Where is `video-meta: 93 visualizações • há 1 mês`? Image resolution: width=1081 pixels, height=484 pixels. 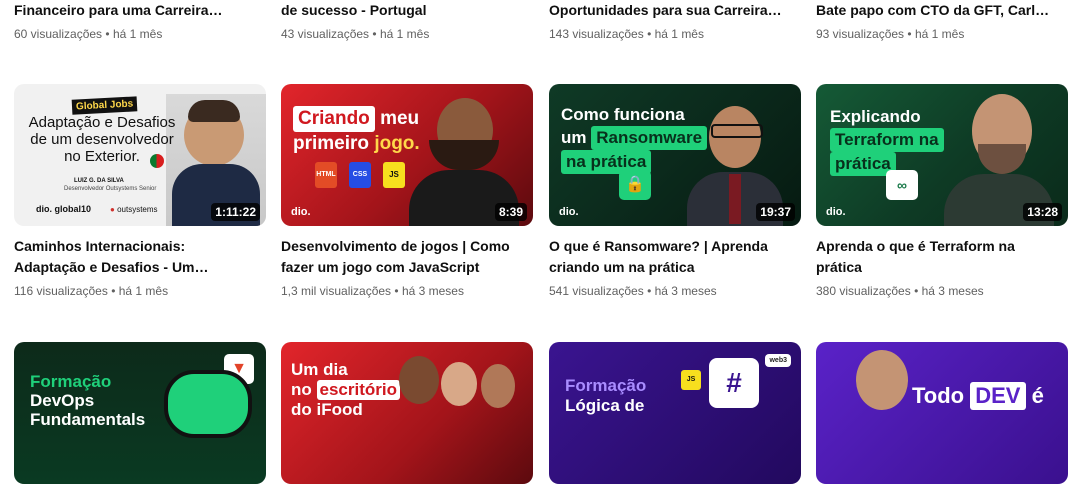 video-meta: 93 visualizações • há 1 mês is located at coordinates (942, 34).